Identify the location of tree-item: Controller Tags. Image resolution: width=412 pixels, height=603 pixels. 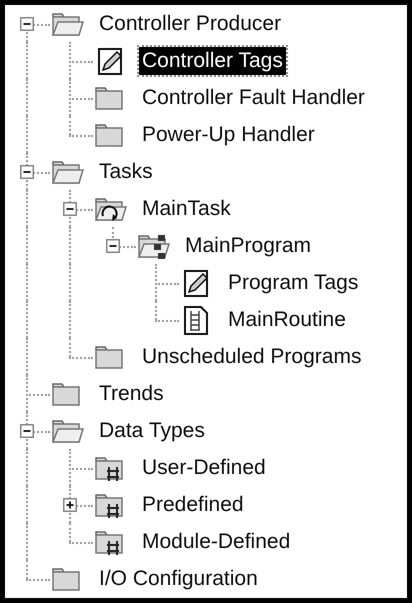
(212, 60).